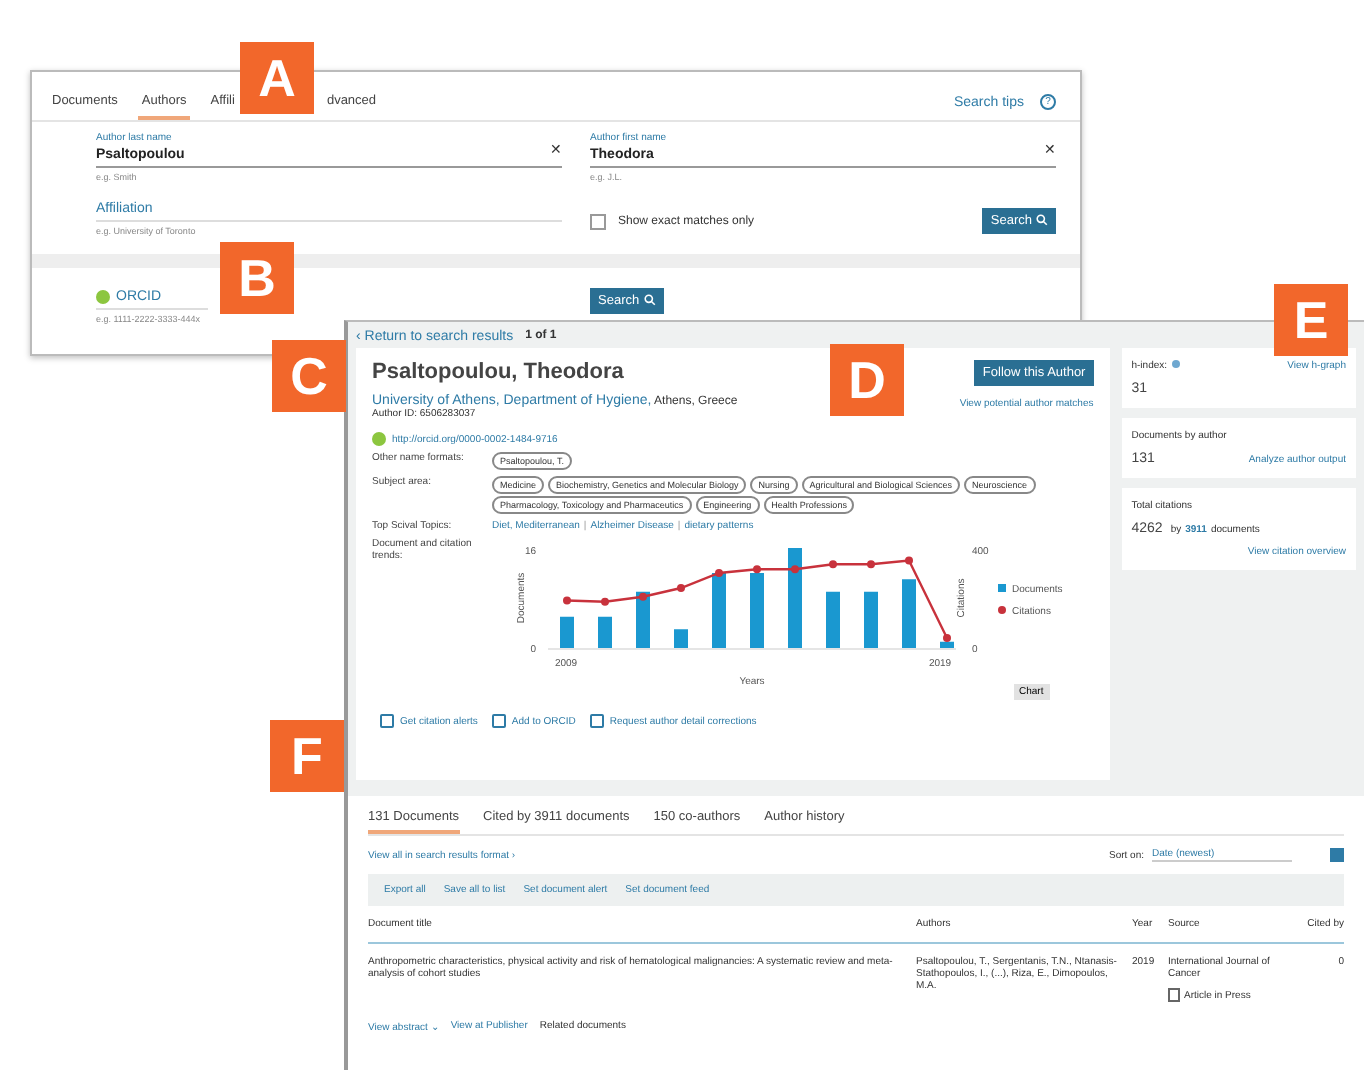  I want to click on callout-letter: C, so click(309, 376).